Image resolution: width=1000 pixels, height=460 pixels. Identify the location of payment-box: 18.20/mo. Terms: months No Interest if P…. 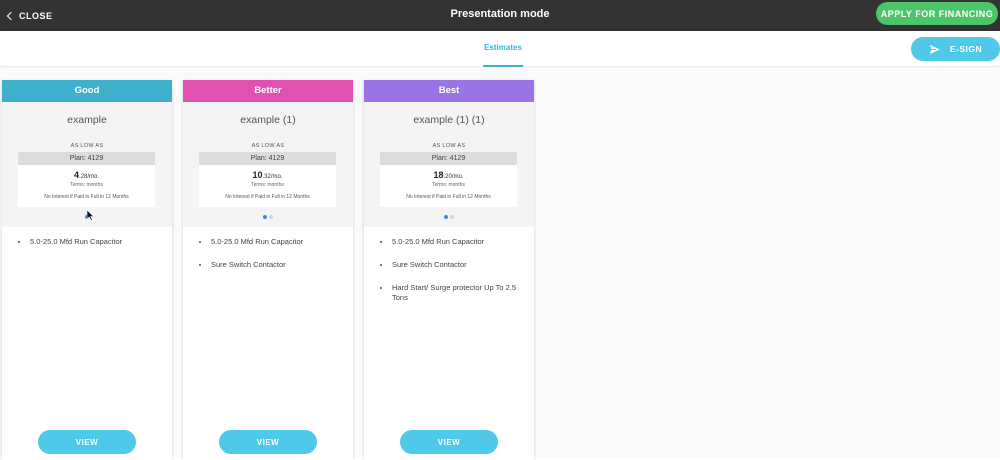
(448, 186).